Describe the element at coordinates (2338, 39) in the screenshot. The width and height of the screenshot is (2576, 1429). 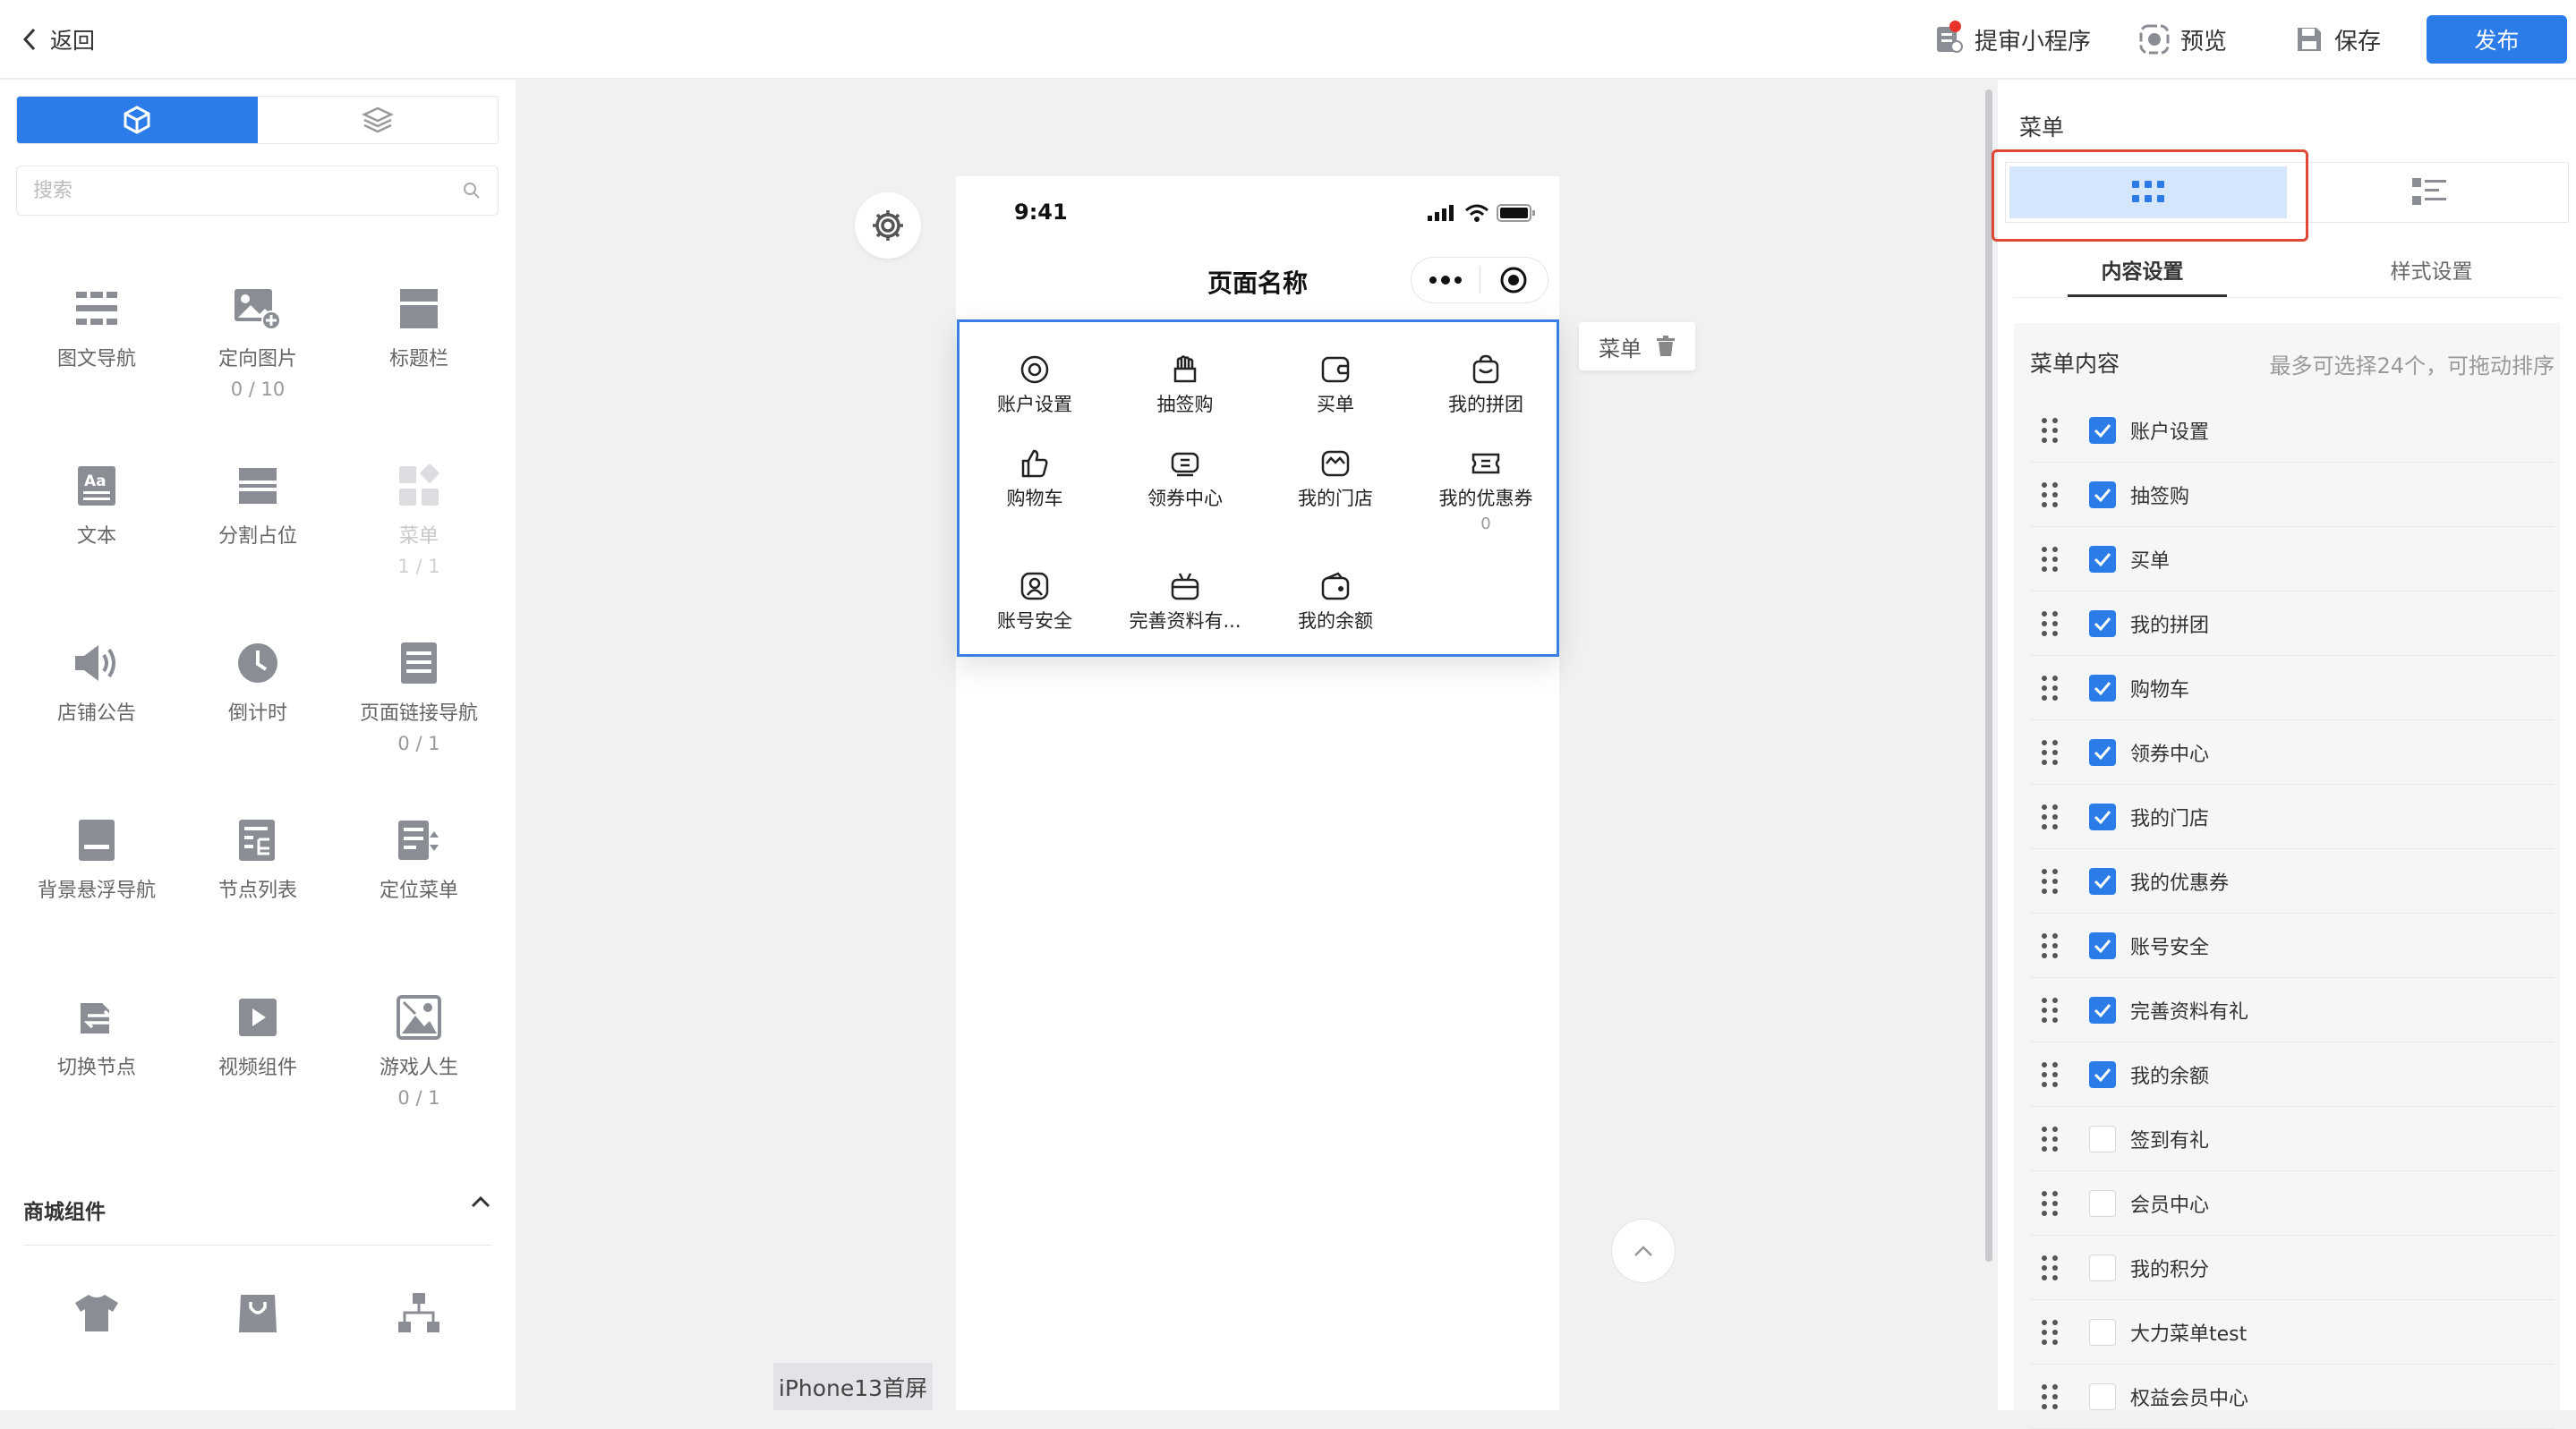
I see `save-button: 保存` at that location.